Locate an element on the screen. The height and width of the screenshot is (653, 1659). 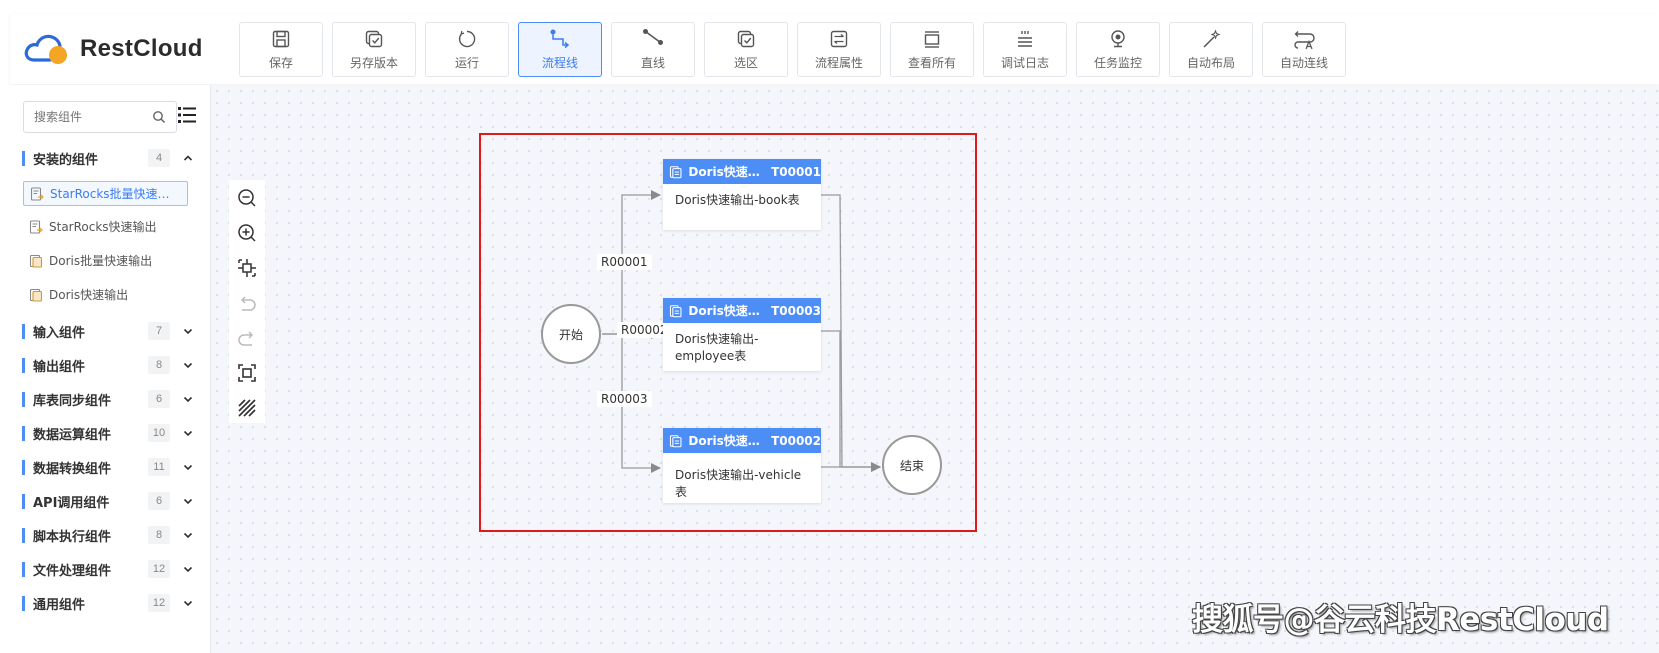
task-node-t00002: Doris快速… T00002 Doris快速输出-vehicle表 is located at coordinates (742, 465).